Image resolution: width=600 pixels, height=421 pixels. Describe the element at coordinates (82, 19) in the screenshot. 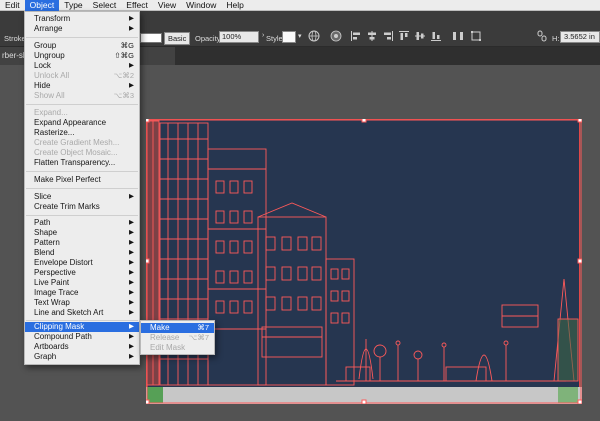

I see `menu-item-transform: Transform ▶` at that location.